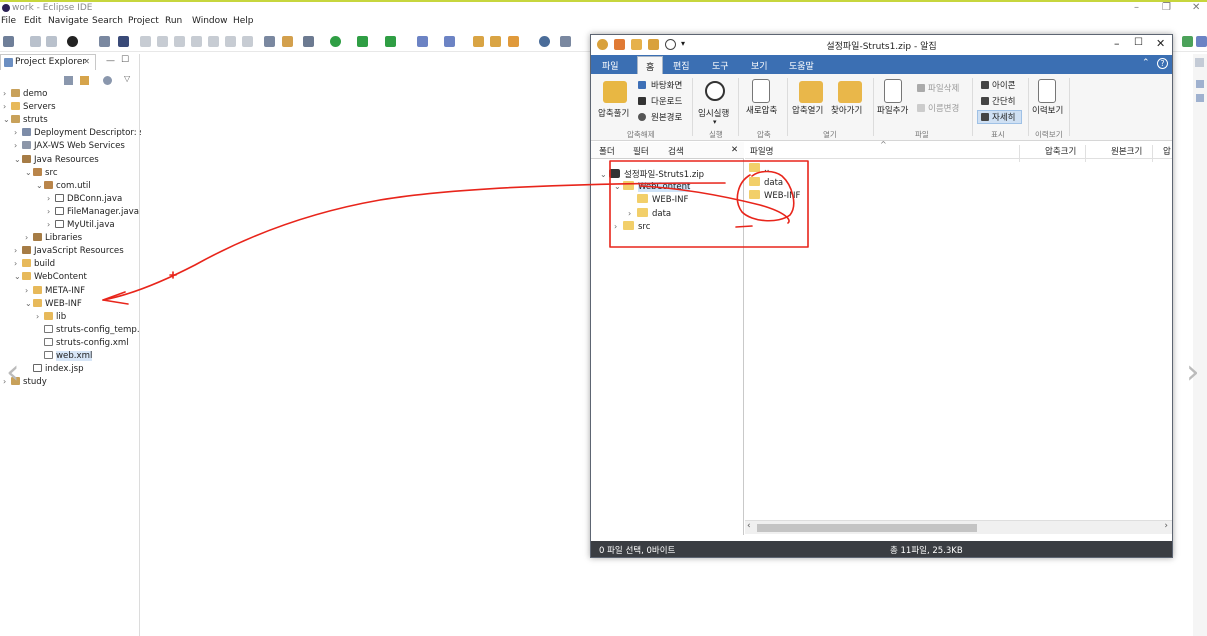 This screenshot has height=636, width=1207. Describe the element at coordinates (51, 318) in the screenshot. I see `tree-item: › lib` at that location.